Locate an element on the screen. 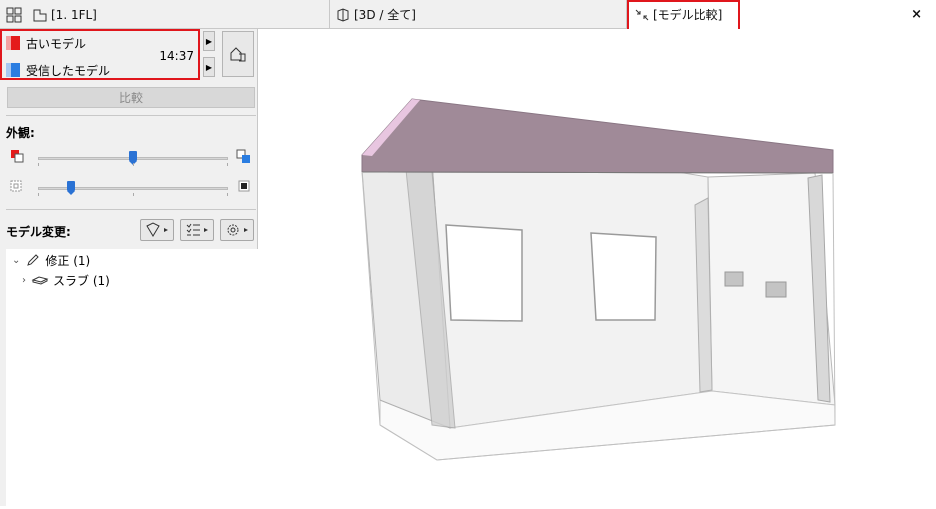  list-button is located at coordinates (197, 230).